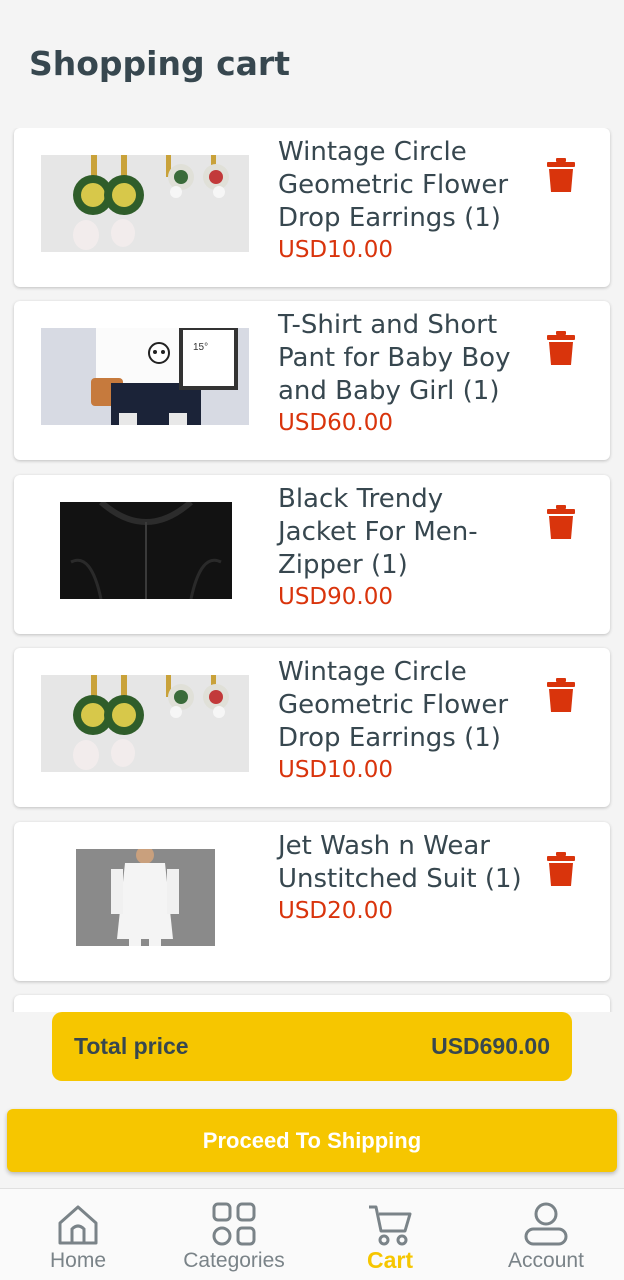 Image resolution: width=624 pixels, height=1280 pixels. I want to click on nav-item-account: Account, so click(546, 1234).